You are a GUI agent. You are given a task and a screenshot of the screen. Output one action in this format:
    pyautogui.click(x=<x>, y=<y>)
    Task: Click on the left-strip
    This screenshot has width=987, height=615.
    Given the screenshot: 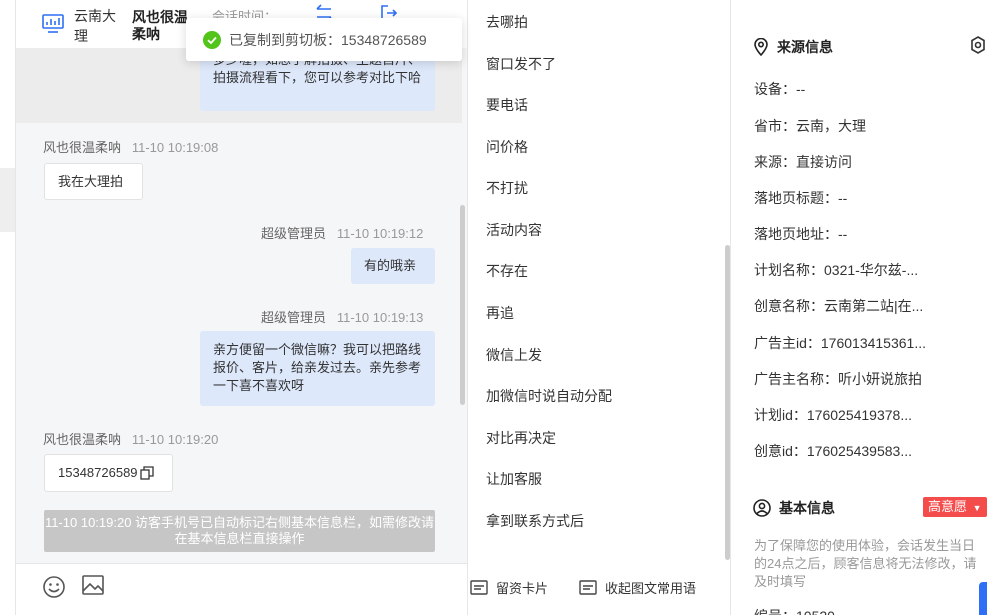 What is the action you would take?
    pyautogui.click(x=7, y=307)
    